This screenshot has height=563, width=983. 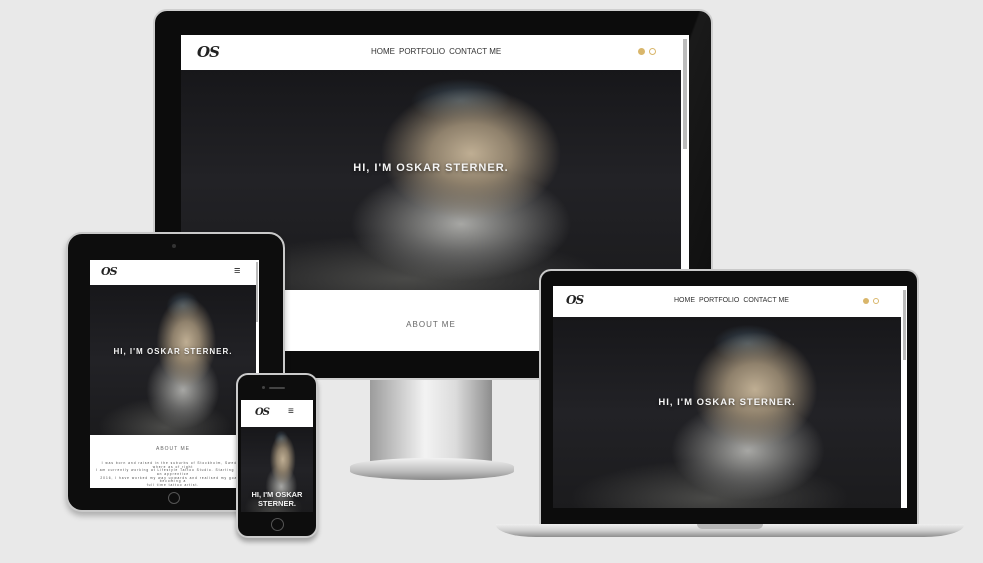 I want to click on desktop-navbar: OS HOME PORTFOLIO CONTACT ME, so click(x=431, y=52).